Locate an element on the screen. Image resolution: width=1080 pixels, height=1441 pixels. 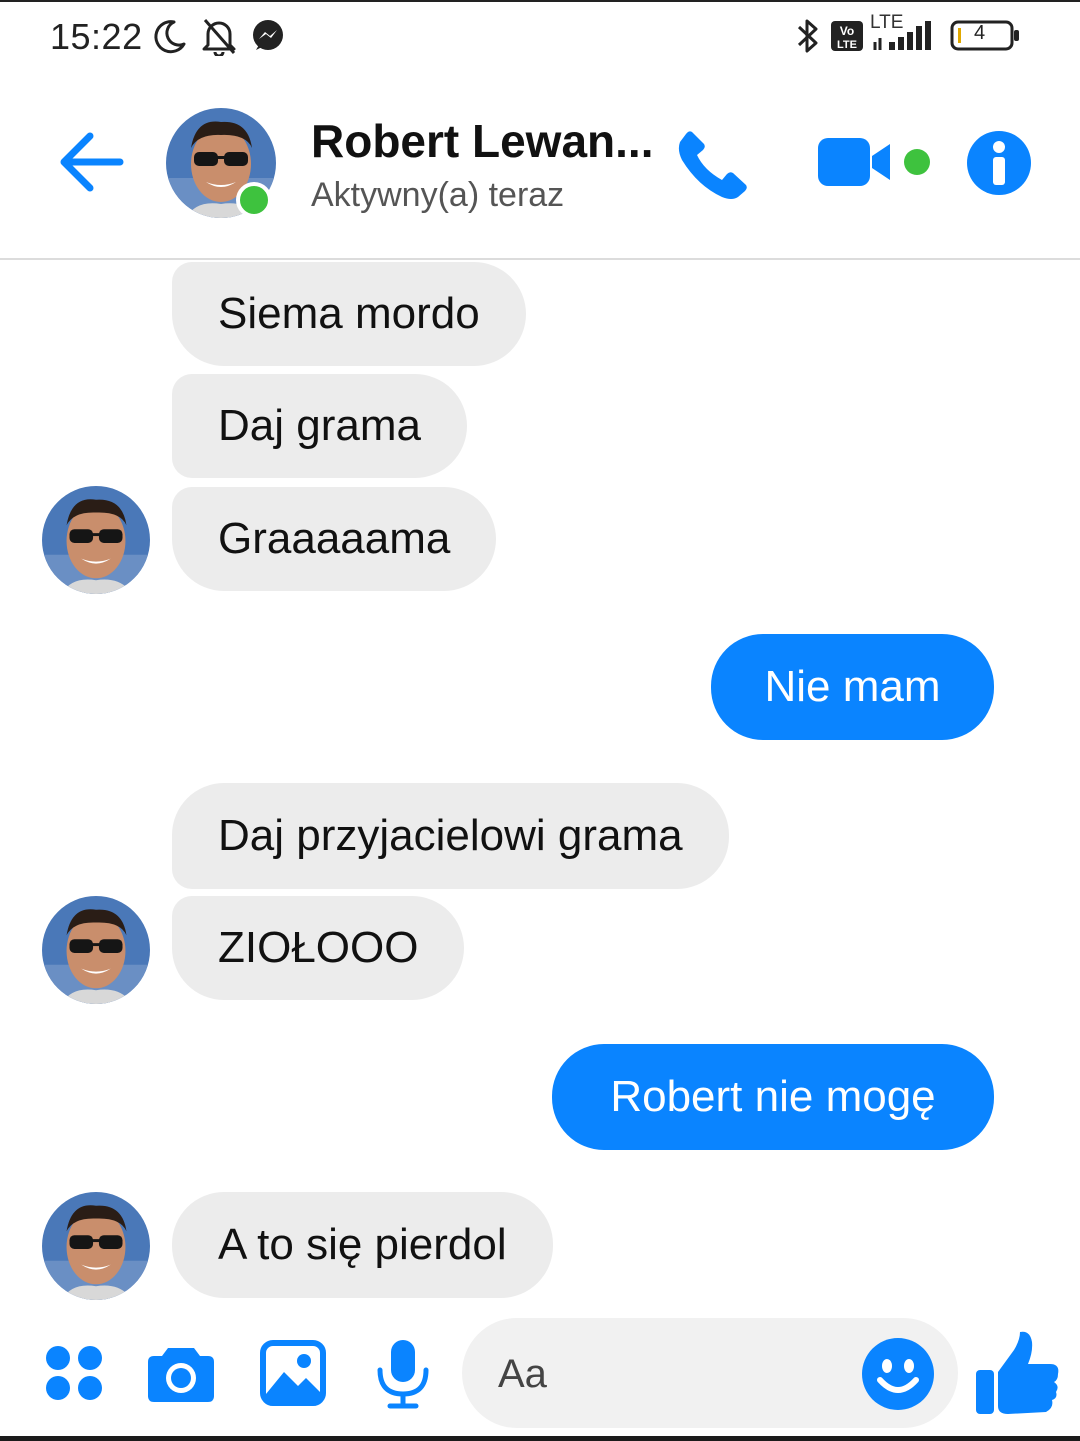
camera-icon is located at coordinates (181, 1373).